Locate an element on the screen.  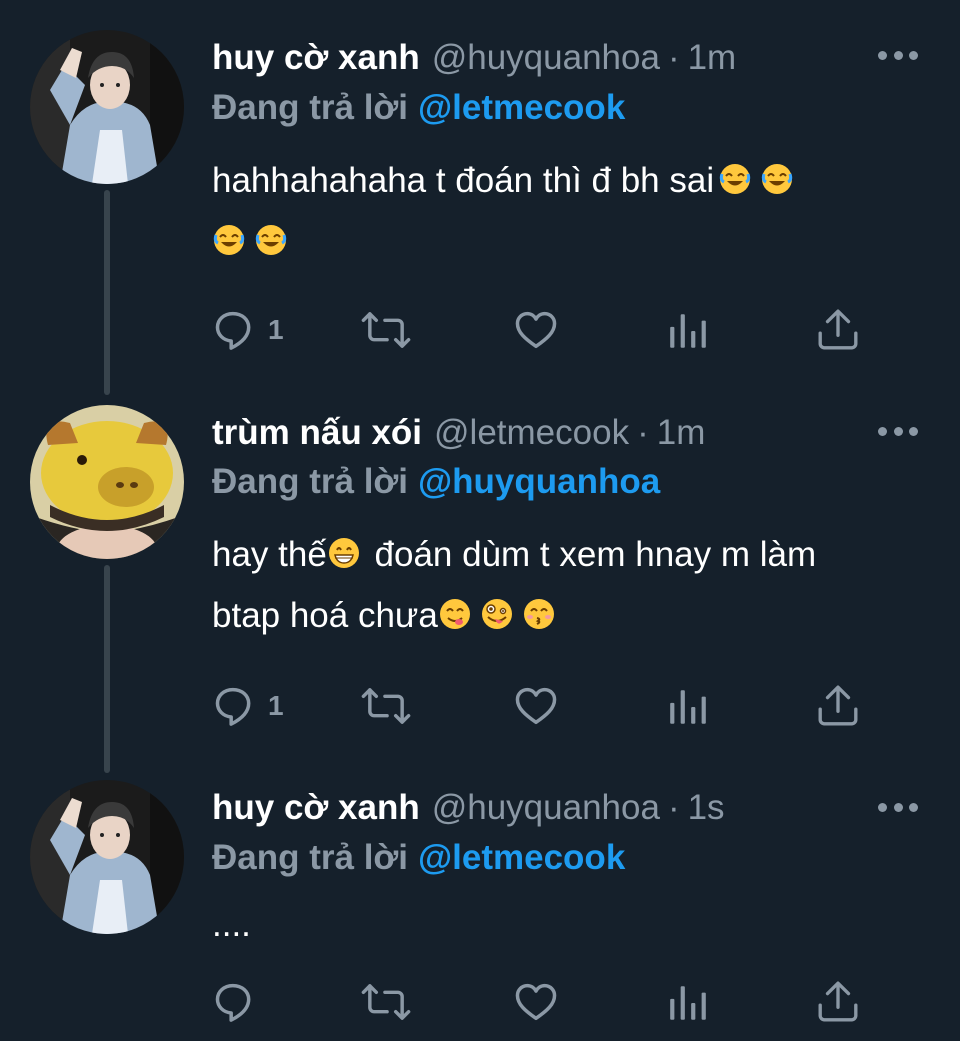
display-name: trùm nấu xói is located at coordinates (317, 433).